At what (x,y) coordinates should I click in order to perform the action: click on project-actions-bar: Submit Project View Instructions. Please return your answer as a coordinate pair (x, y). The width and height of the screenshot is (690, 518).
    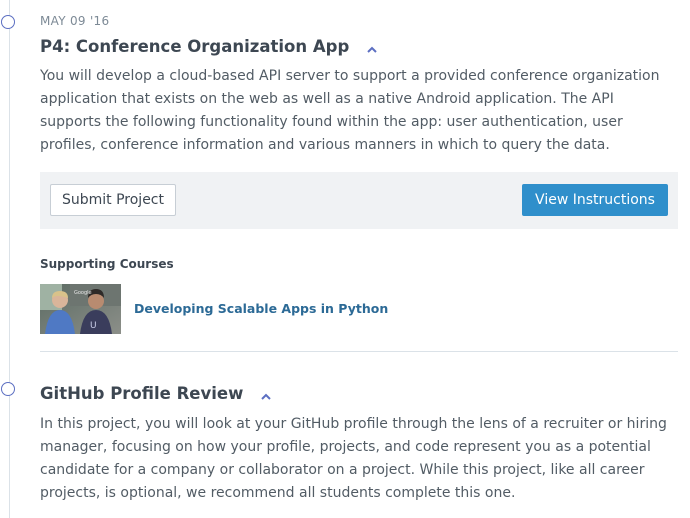
    Looking at the image, I should click on (359, 200).